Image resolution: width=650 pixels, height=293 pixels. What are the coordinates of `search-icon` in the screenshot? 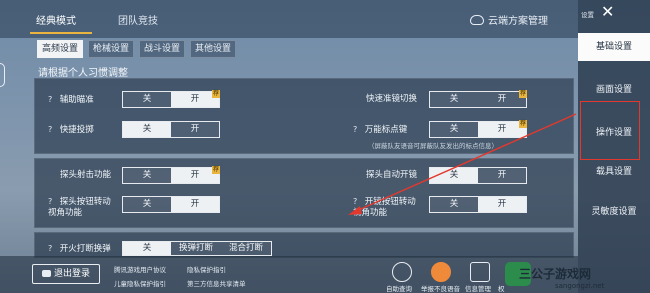 It's located at (402, 272).